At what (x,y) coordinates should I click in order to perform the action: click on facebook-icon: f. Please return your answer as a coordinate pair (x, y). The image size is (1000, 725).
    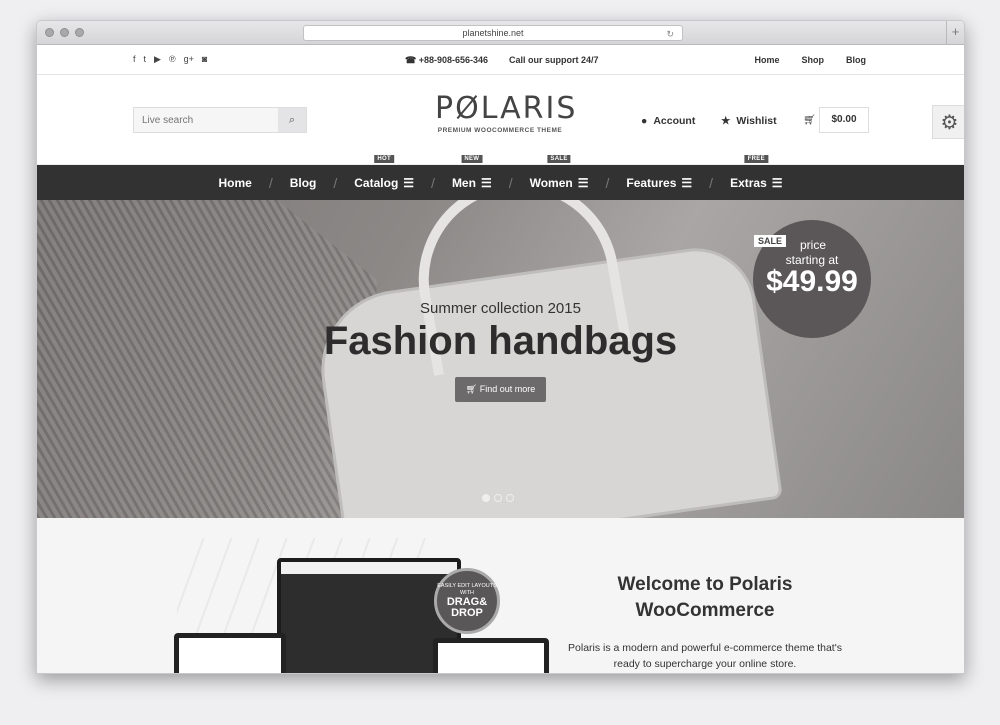
    Looking at the image, I should click on (134, 59).